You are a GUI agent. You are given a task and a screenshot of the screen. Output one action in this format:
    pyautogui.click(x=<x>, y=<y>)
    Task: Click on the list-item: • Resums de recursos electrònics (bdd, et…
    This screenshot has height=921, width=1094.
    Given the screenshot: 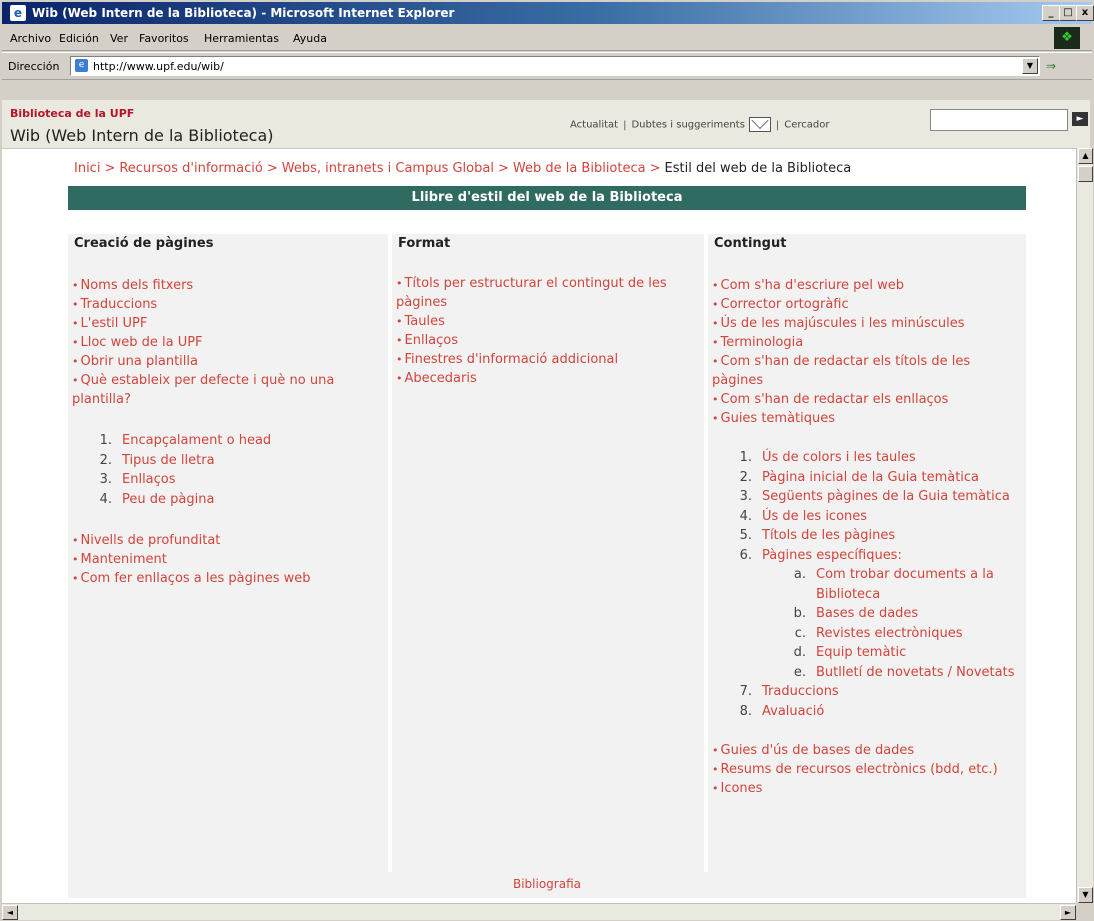 What is the action you would take?
    pyautogui.click(x=868, y=769)
    